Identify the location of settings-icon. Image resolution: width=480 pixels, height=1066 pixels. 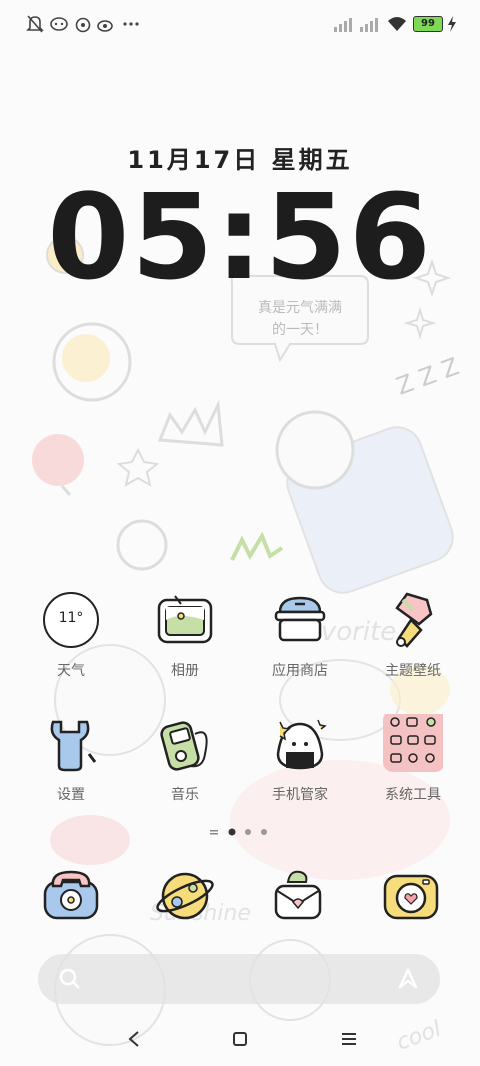
(73, 746).